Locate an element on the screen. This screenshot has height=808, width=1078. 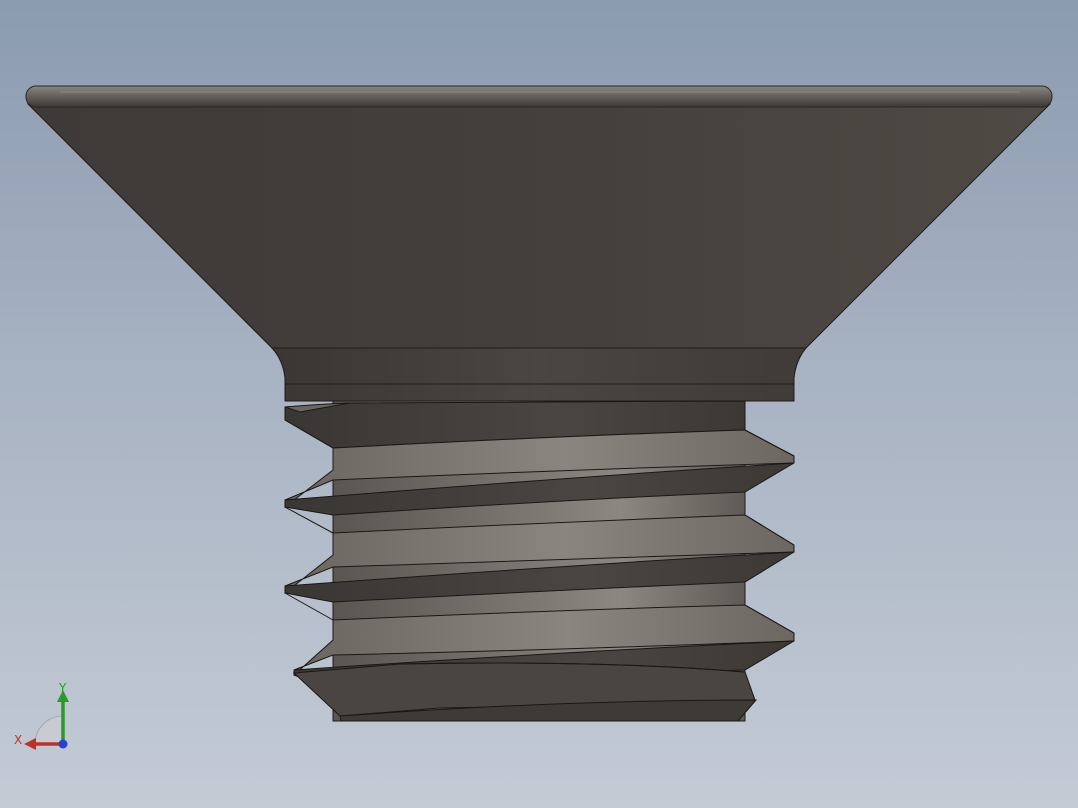
y-axis-label: Y is located at coordinates (62, 688).